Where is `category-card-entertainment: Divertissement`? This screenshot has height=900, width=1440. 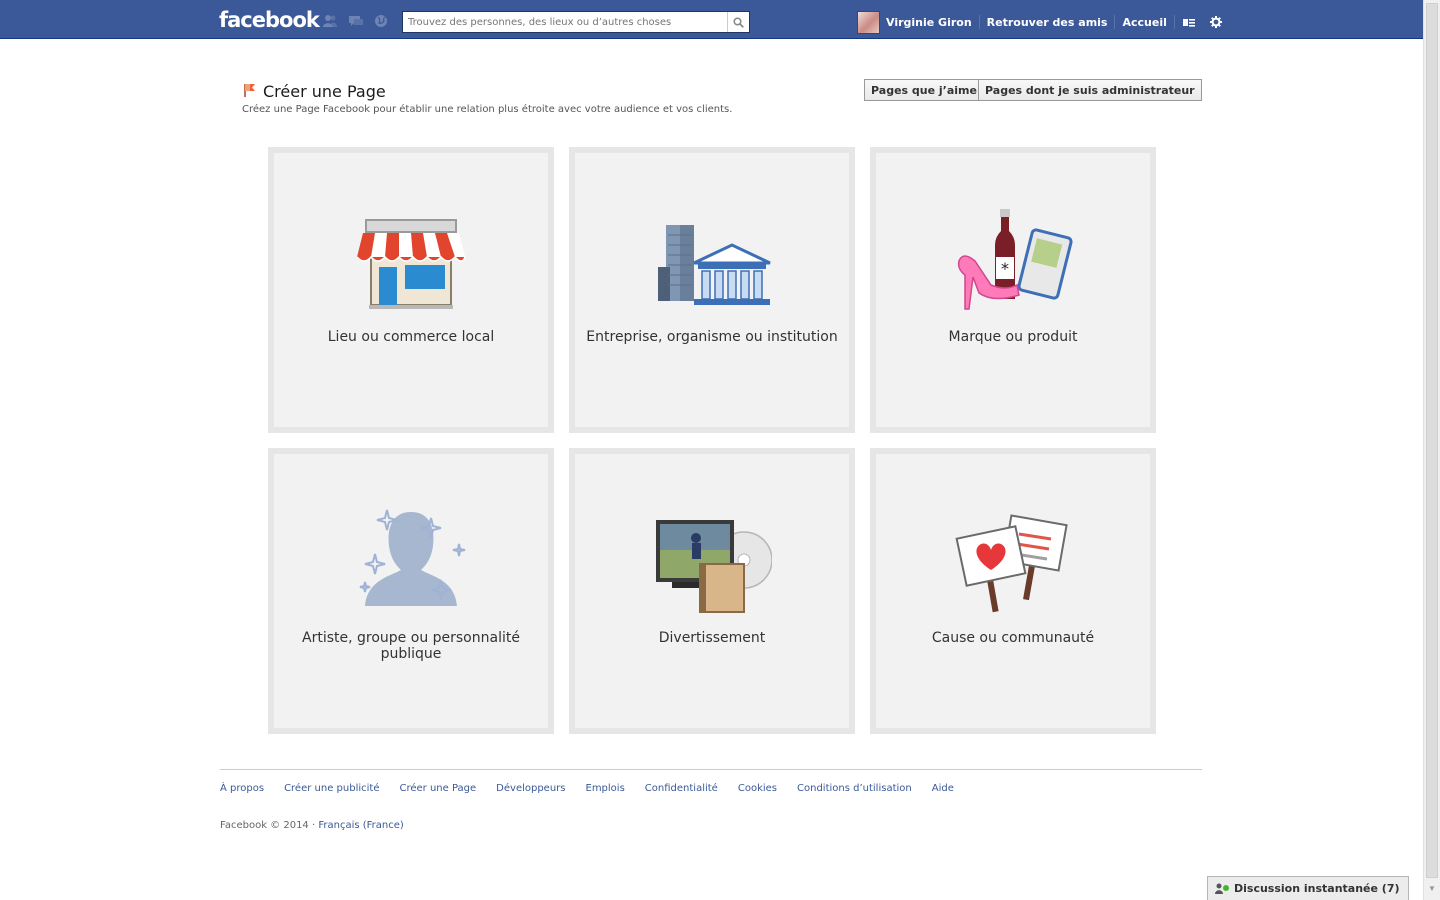
category-card-entertainment: Divertissement is located at coordinates (712, 591).